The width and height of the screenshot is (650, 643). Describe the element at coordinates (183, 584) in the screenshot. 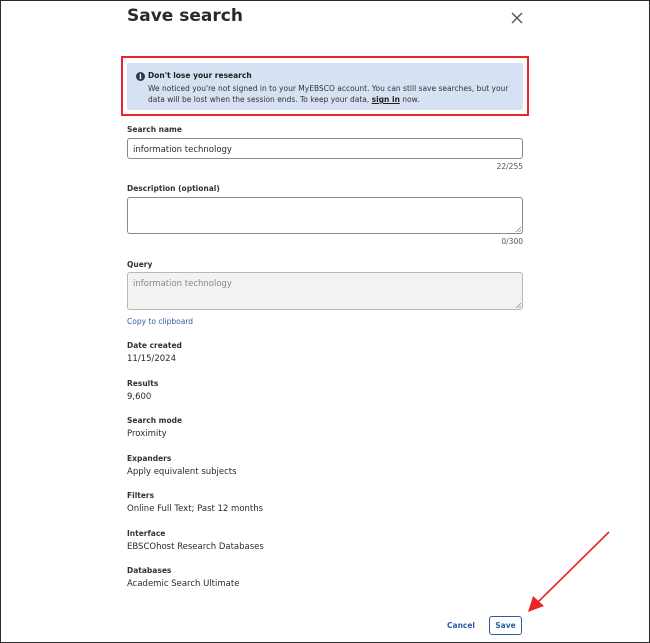

I see `detail-value: Academic Search Ultimate` at that location.